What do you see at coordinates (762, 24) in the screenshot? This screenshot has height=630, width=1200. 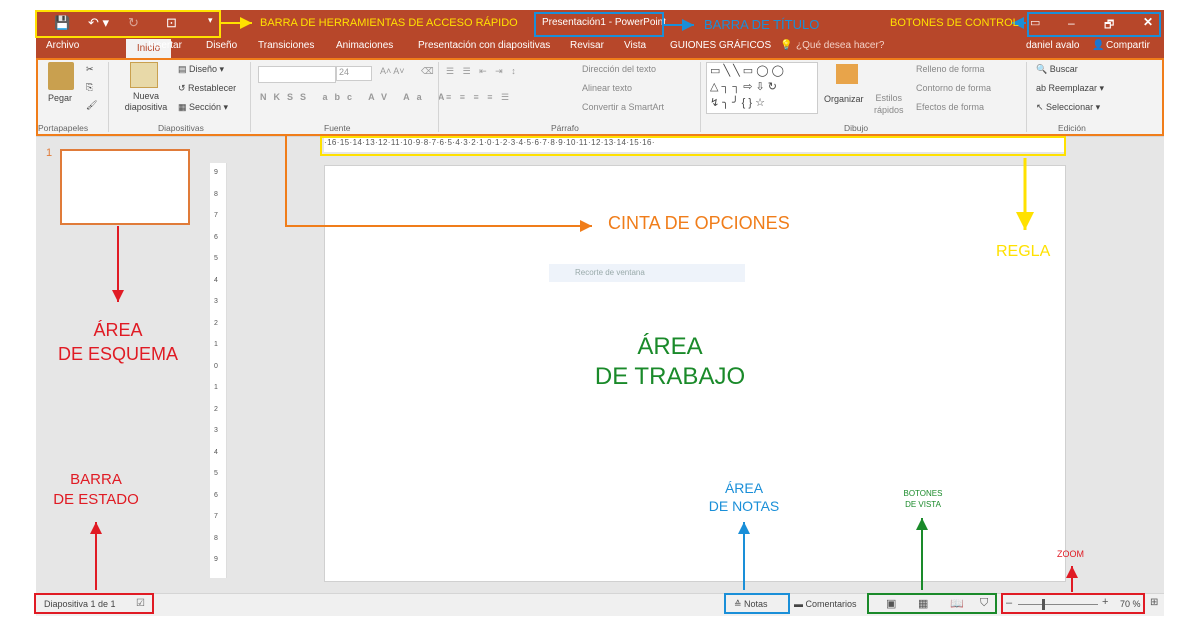 I see `label-title-bar: BARRA DE TÍTULO` at bounding box center [762, 24].